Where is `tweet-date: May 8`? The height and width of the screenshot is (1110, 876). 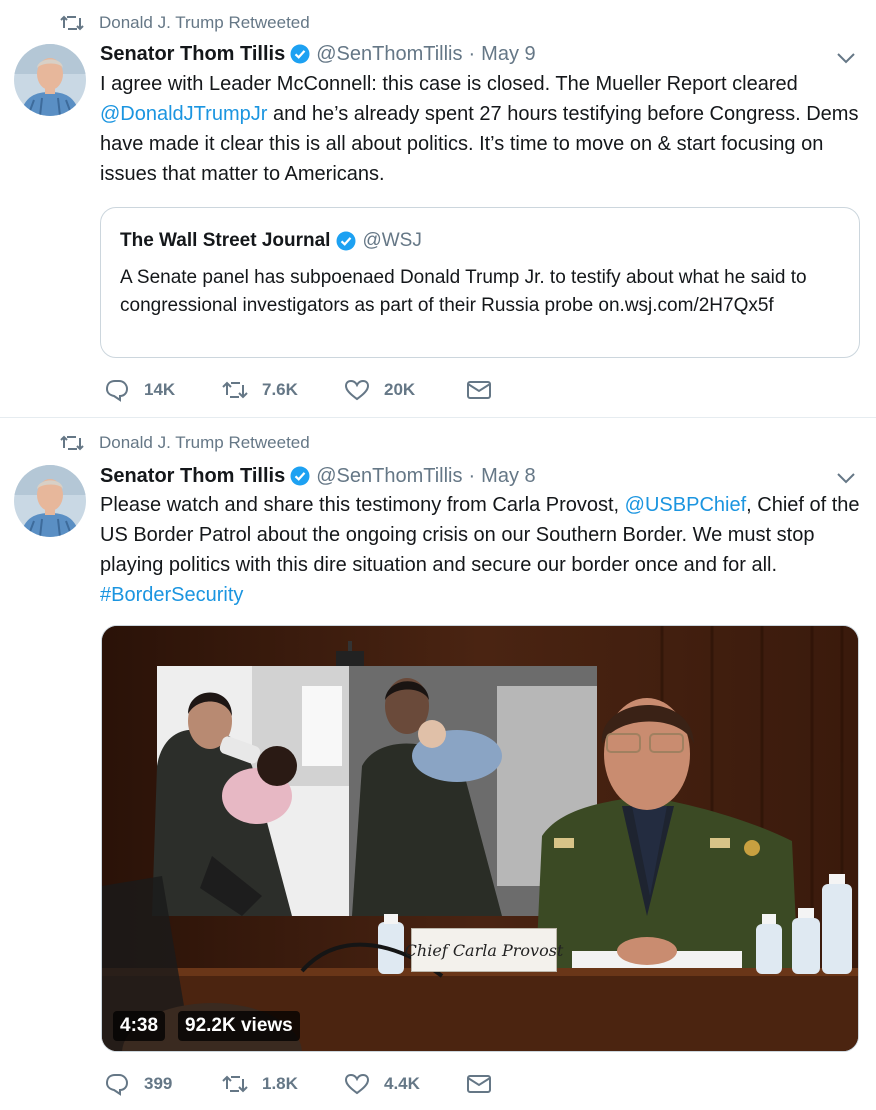
tweet-date: May 8 is located at coordinates (508, 476).